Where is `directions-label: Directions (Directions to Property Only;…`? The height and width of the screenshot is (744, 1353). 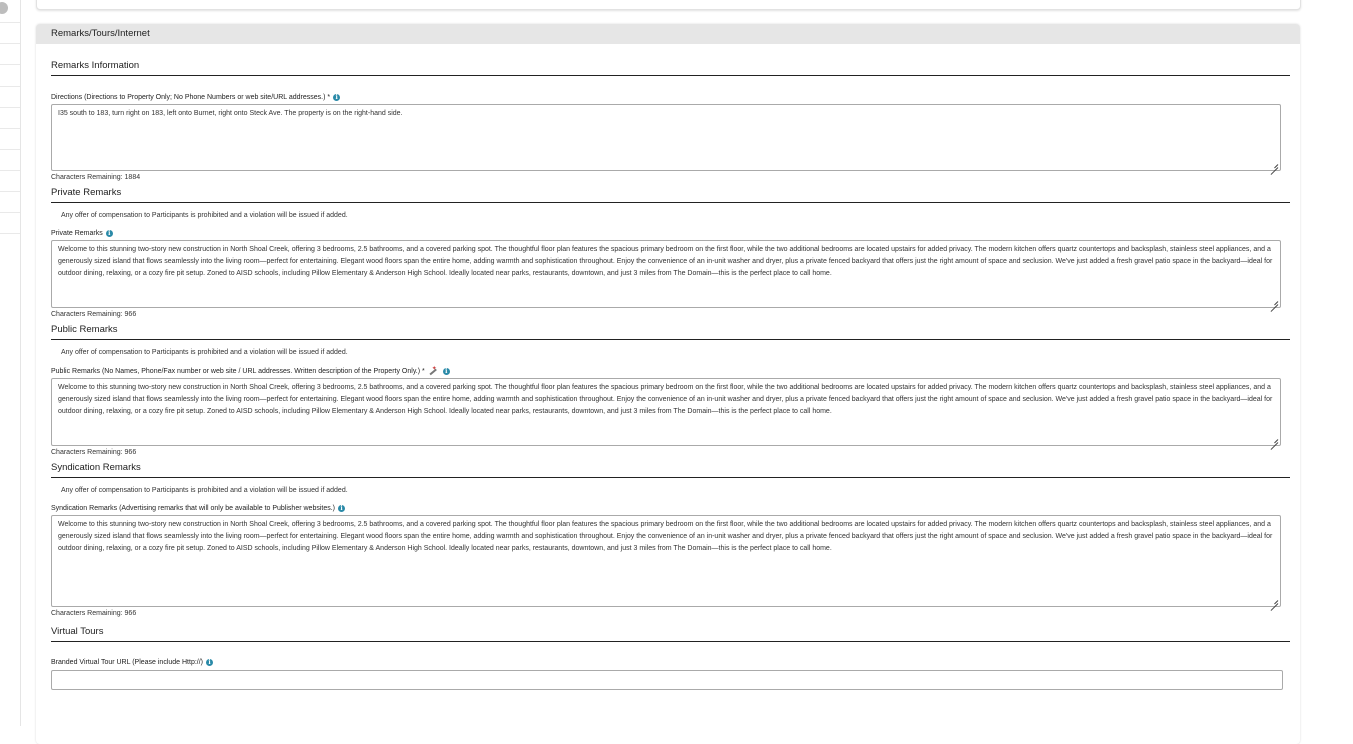 directions-label: Directions (Directions to Property Only;… is located at coordinates (670, 97).